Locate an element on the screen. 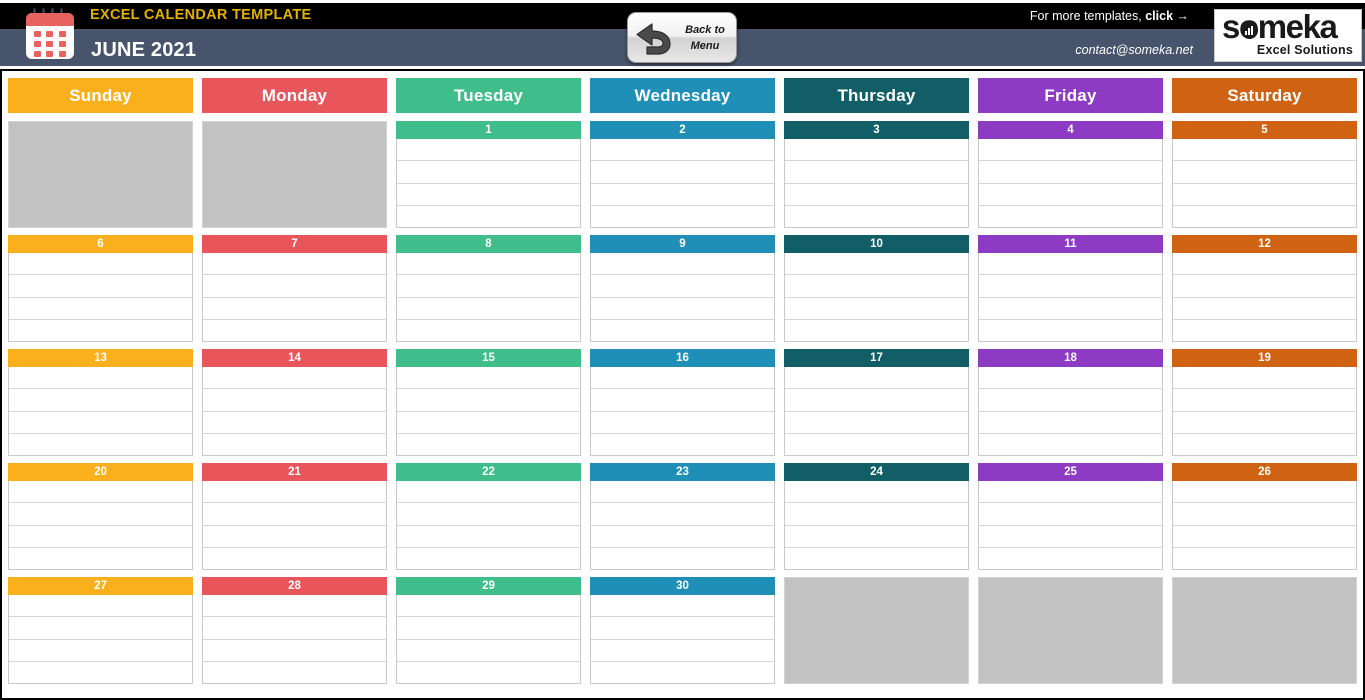  day-cell-23: 23 is located at coordinates (682, 516).